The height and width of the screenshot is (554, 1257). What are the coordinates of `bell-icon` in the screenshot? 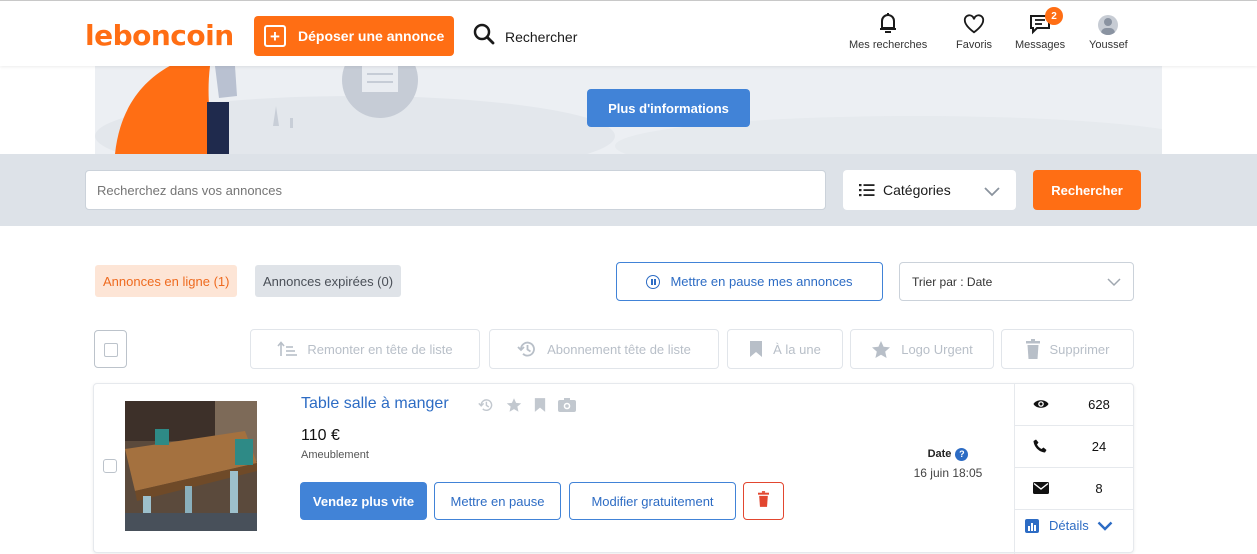 It's located at (888, 22).